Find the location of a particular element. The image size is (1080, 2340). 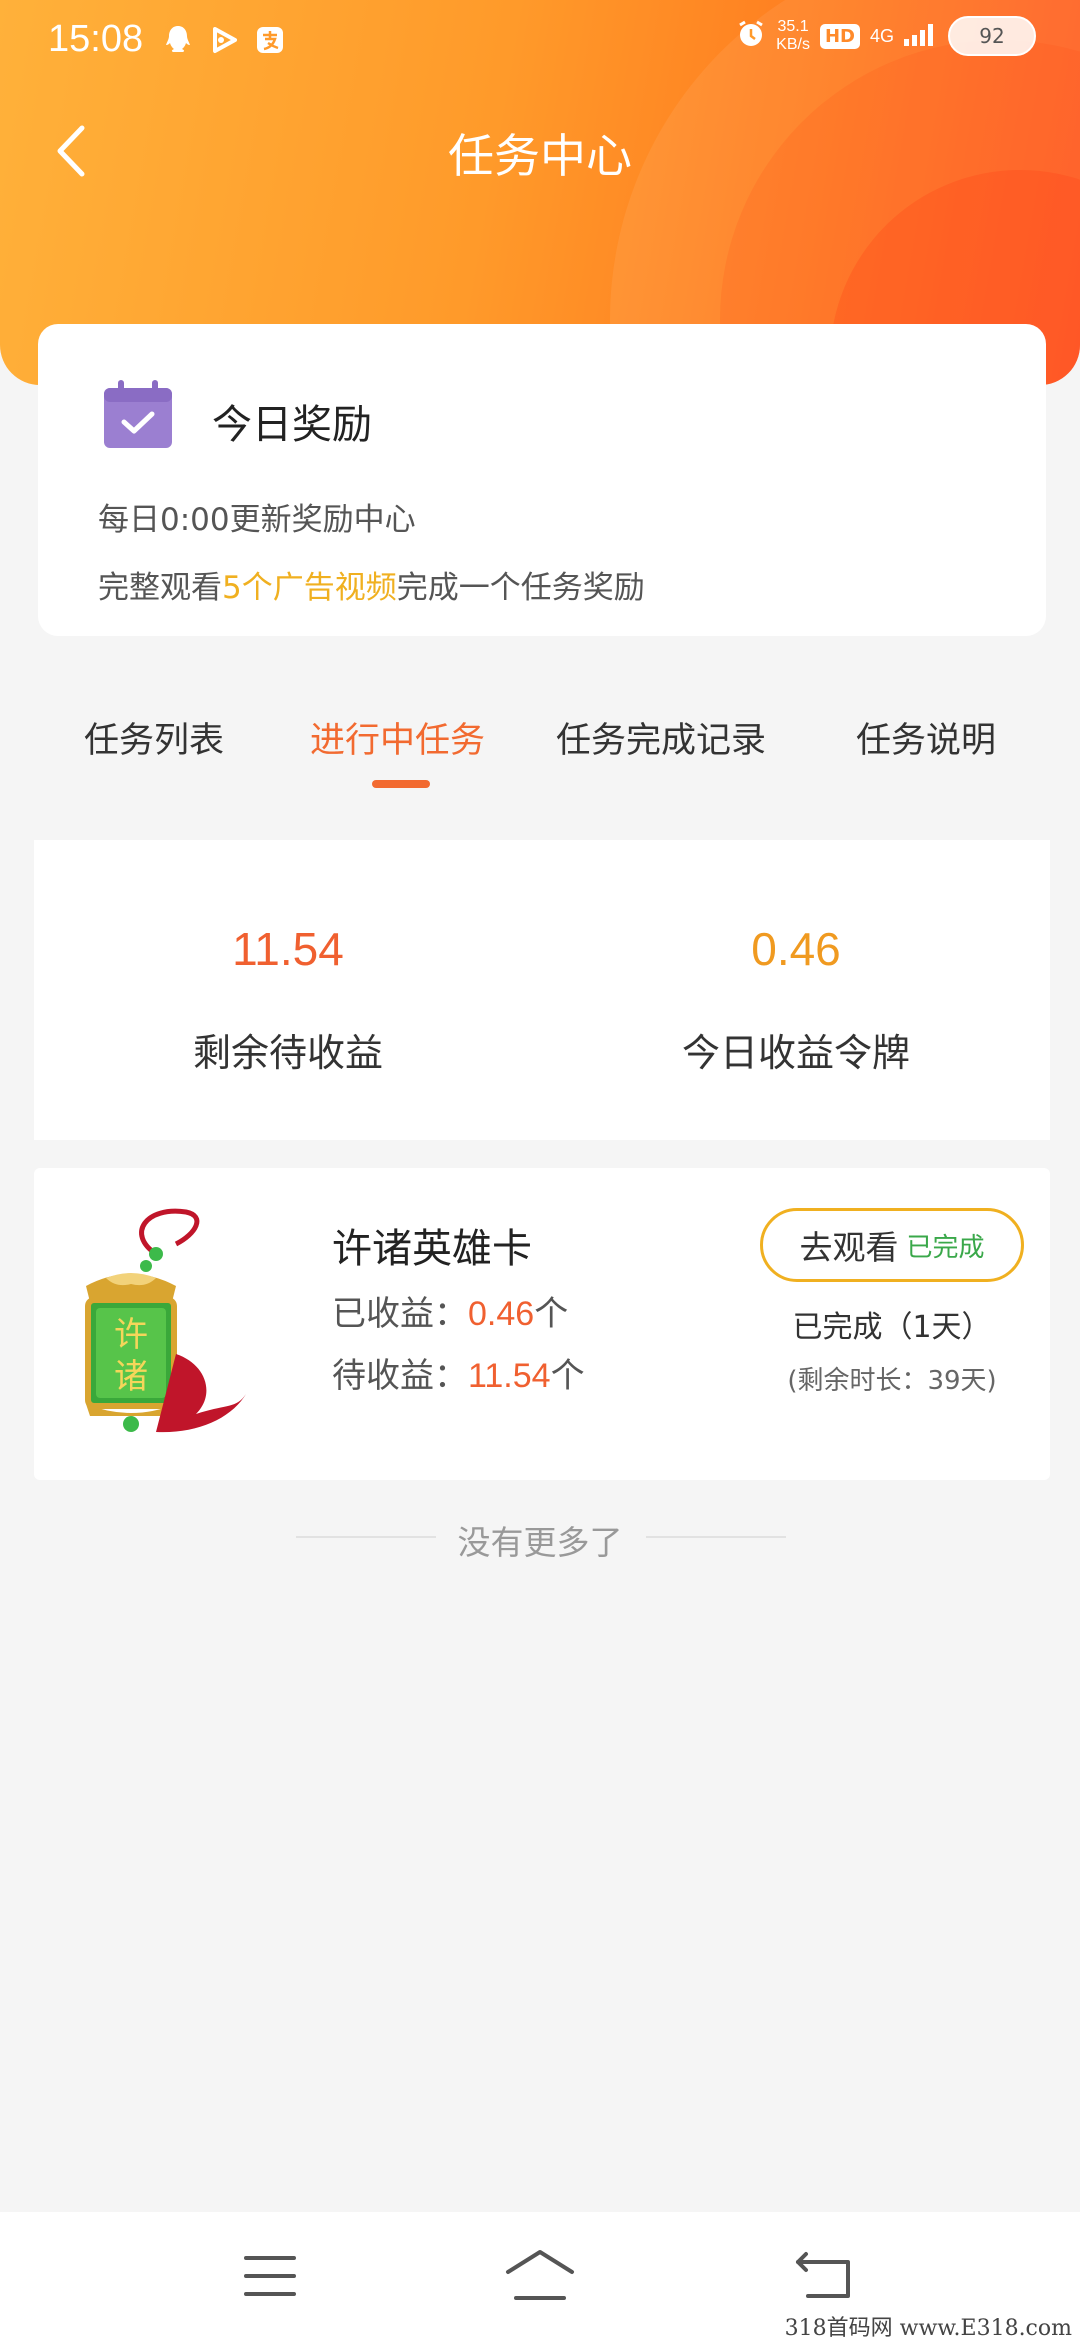

back-icon is located at coordinates (823, 2275).